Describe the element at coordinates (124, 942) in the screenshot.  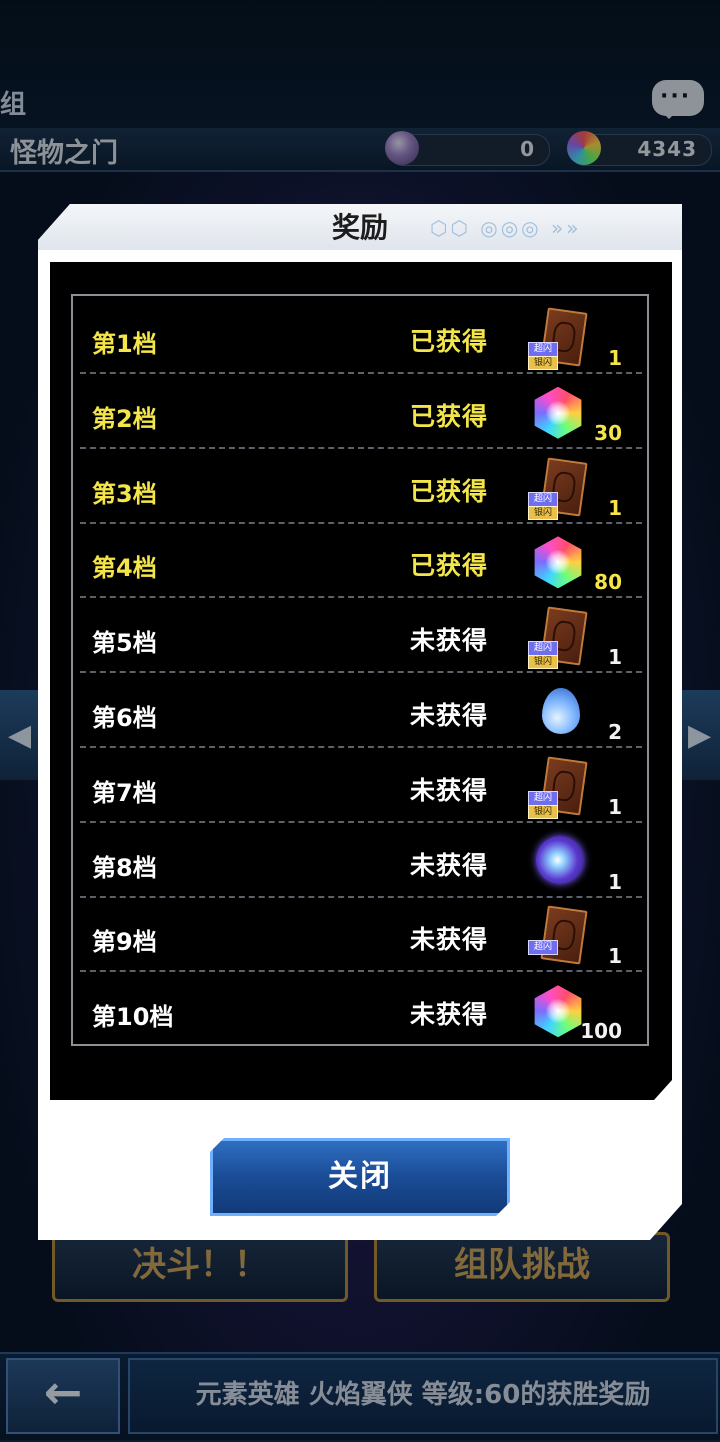
I see `reward-tier: 第9档` at that location.